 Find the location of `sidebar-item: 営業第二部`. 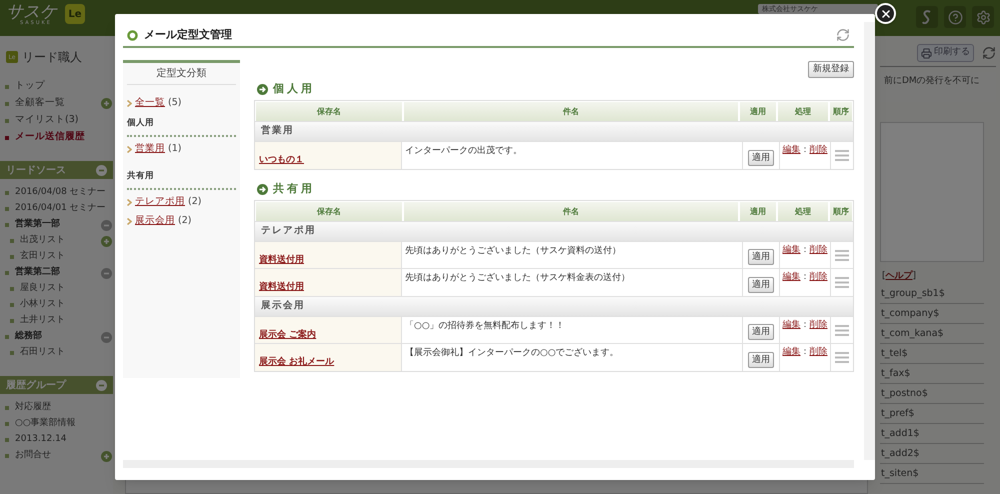

sidebar-item: 営業第二部 is located at coordinates (37, 273).